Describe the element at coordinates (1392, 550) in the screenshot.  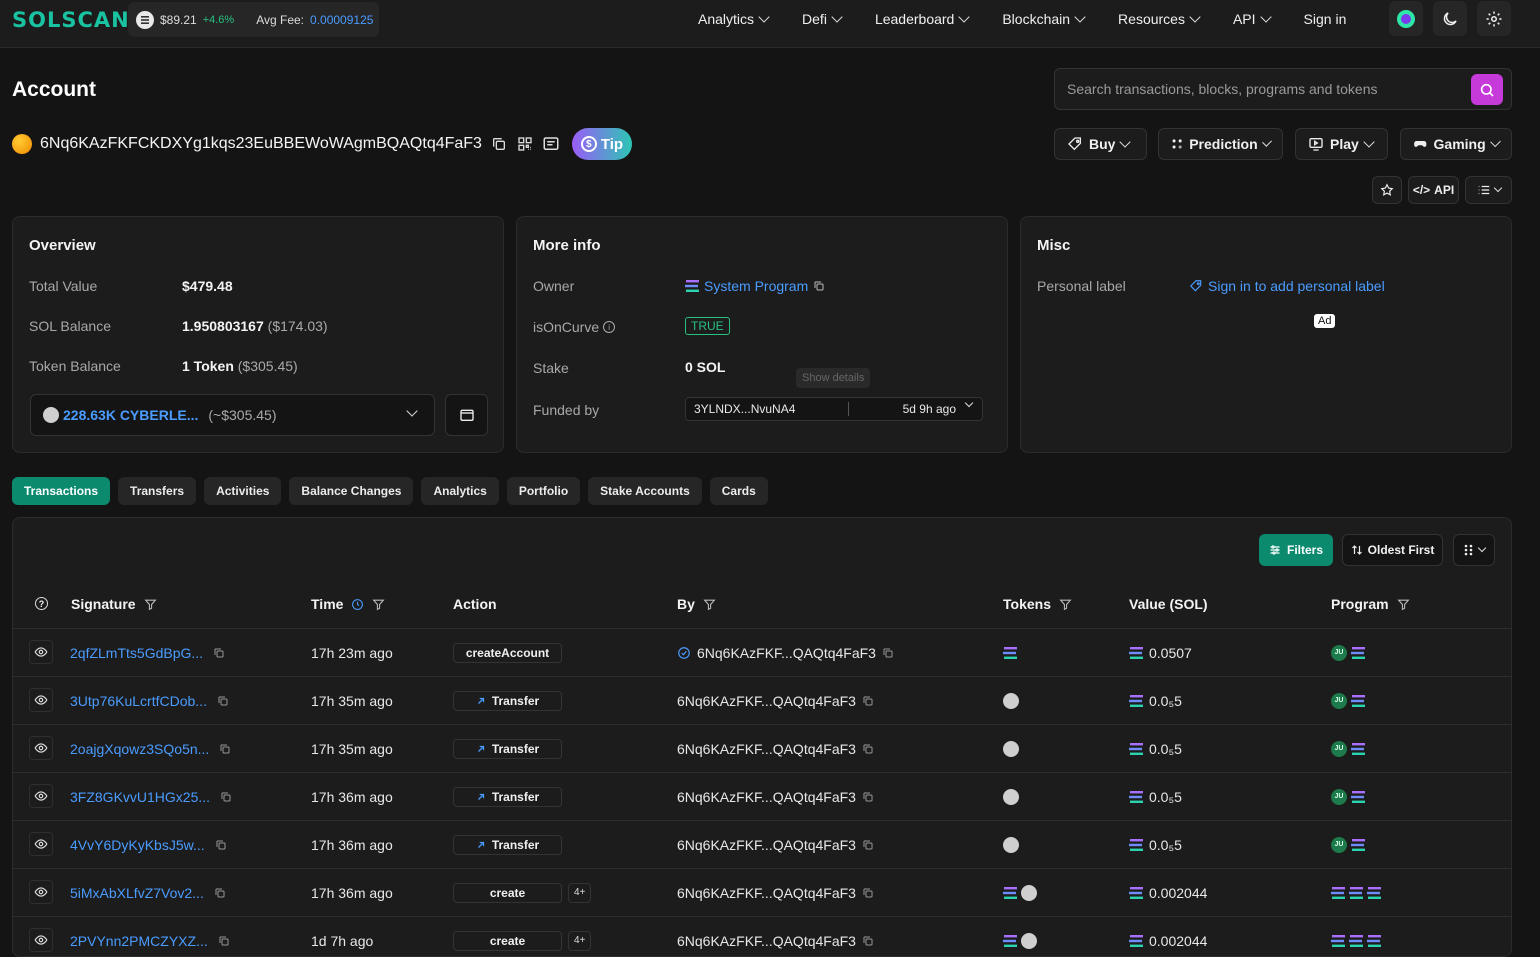
I see `sort-order-button: Oldest First` at that location.